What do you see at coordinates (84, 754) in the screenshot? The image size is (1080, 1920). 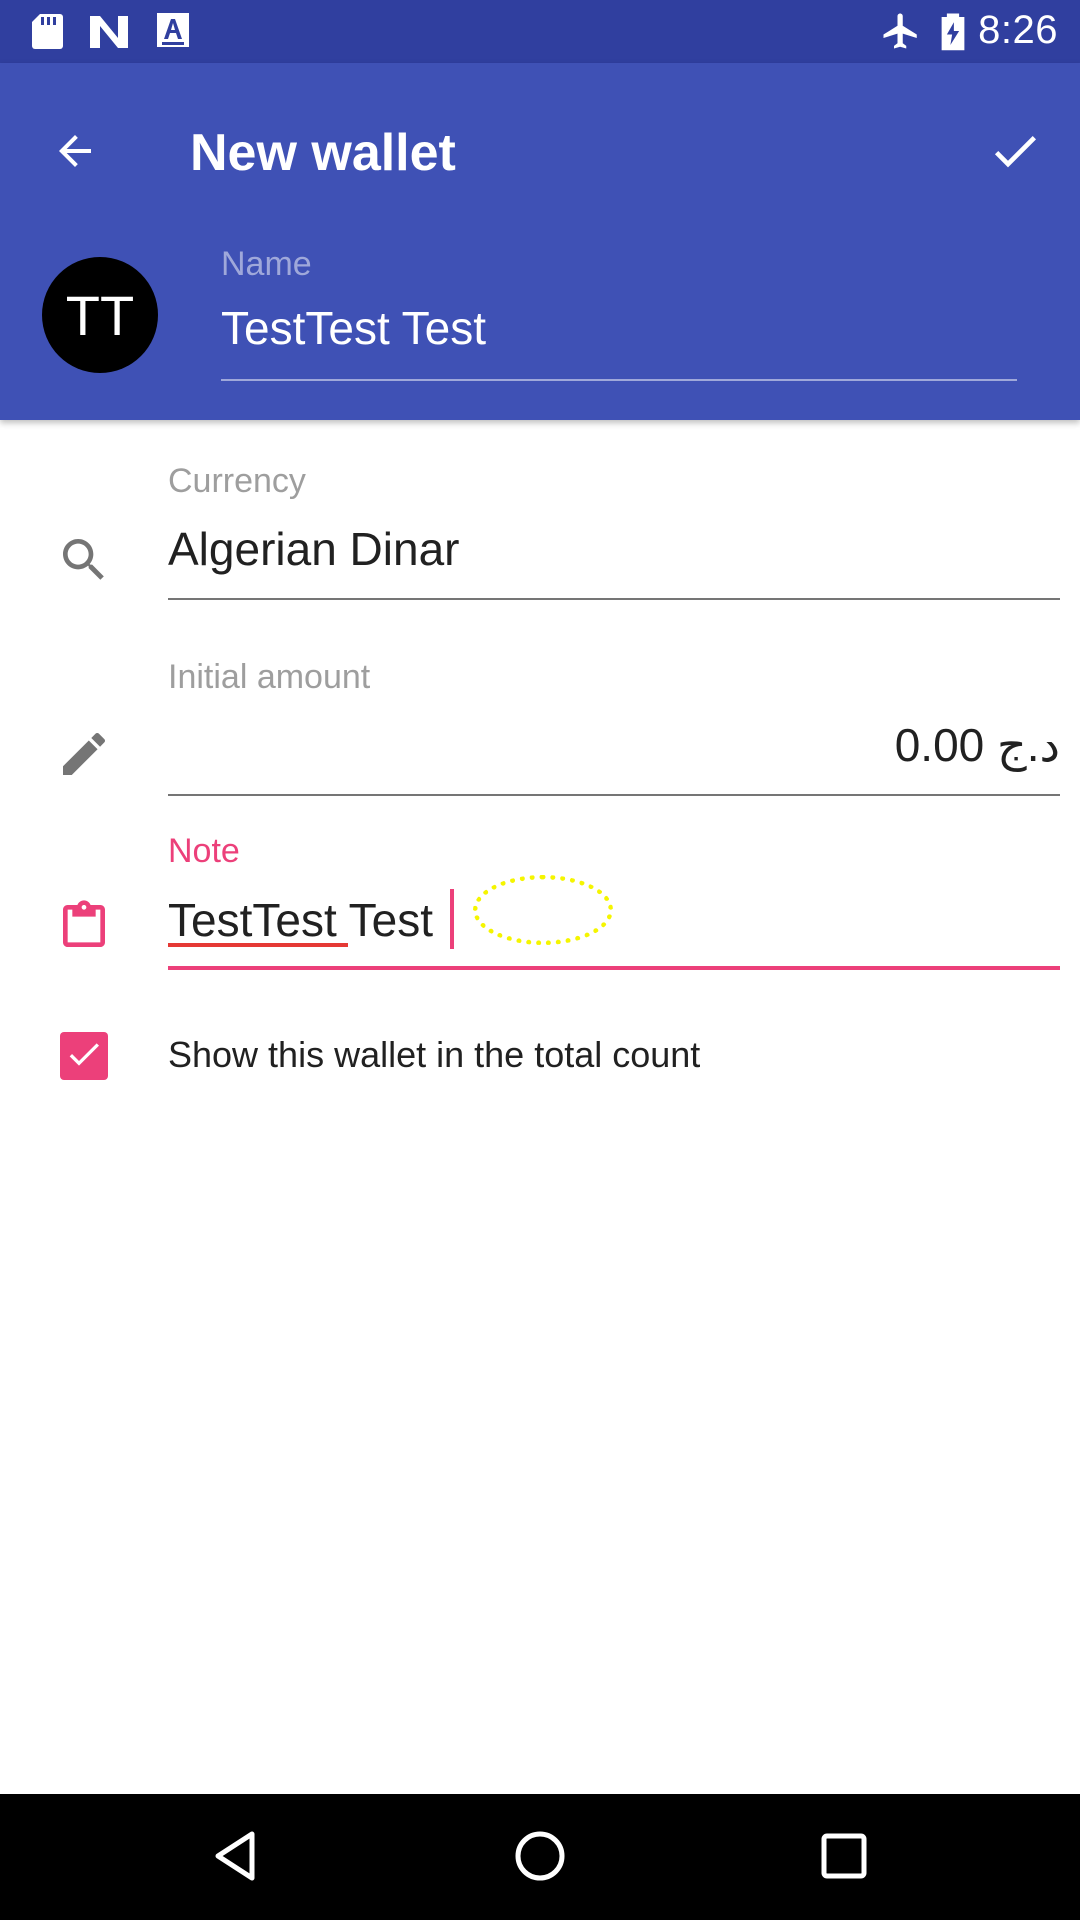 I see `pencil-icon` at bounding box center [84, 754].